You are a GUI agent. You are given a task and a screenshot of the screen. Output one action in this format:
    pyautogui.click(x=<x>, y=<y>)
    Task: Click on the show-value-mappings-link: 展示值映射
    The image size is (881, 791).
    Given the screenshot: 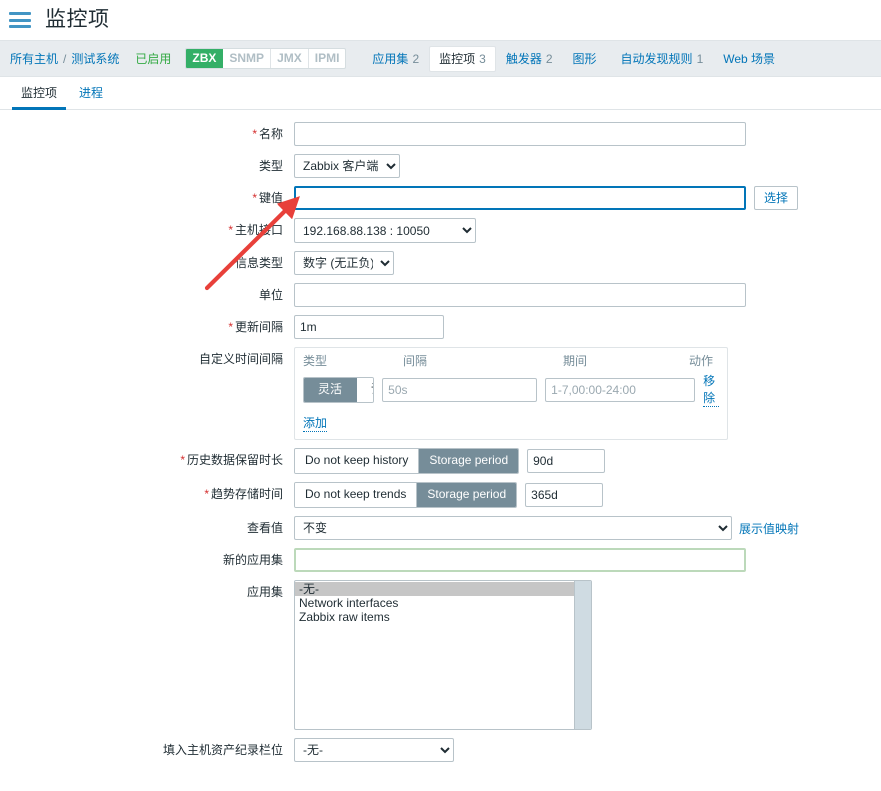 What is the action you would take?
    pyautogui.click(x=769, y=528)
    